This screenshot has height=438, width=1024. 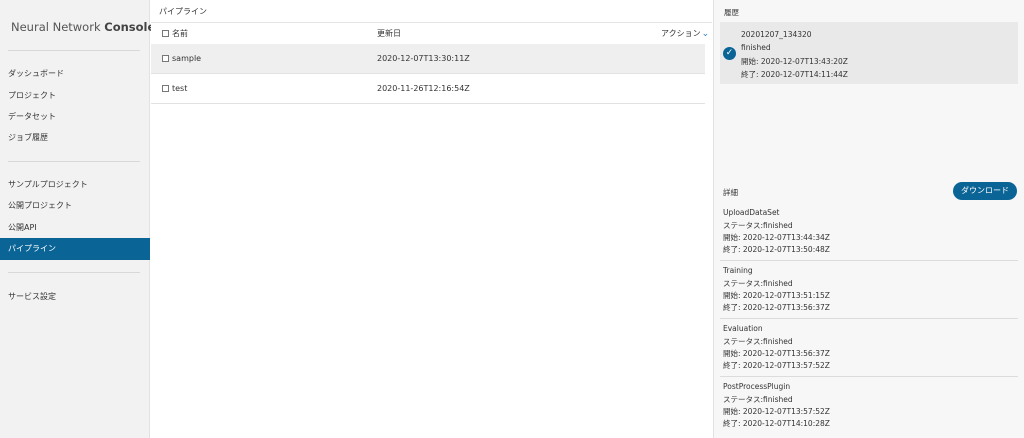 What do you see at coordinates (423, 58) in the screenshot?
I see `row-updated: 2020-12-07T13:30:11Z` at bounding box center [423, 58].